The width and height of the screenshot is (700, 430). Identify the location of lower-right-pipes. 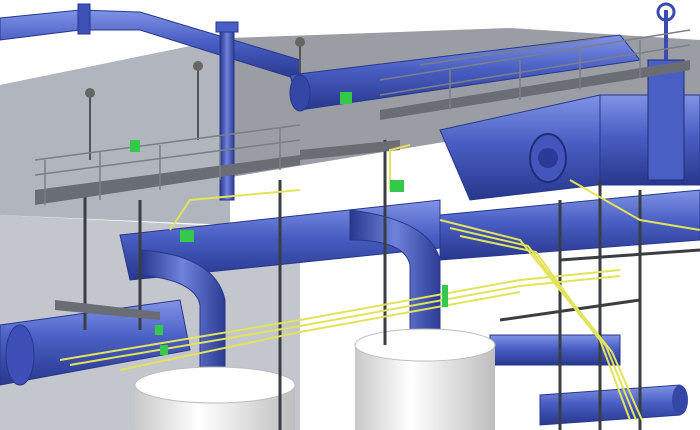
(588, 380).